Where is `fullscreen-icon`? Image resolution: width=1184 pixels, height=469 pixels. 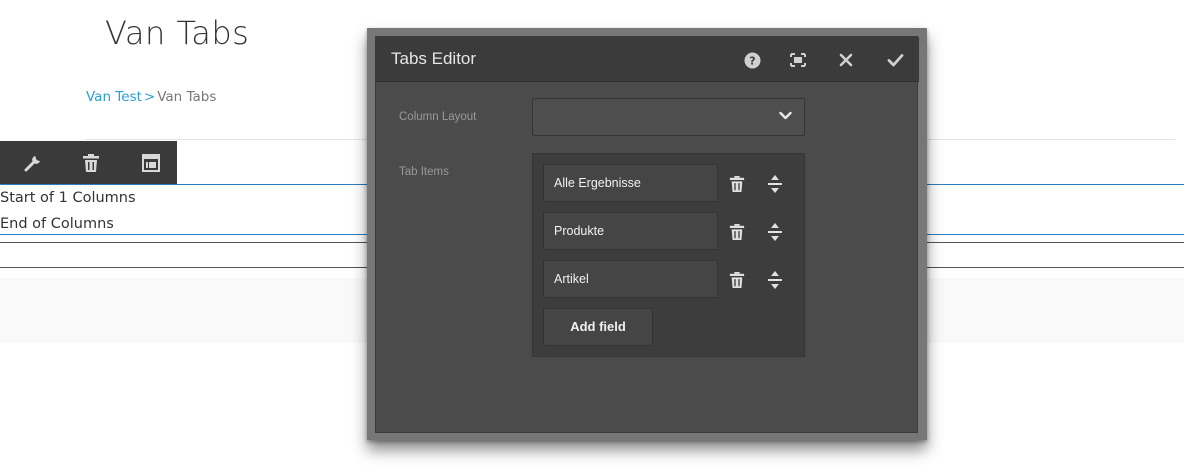 fullscreen-icon is located at coordinates (798, 60).